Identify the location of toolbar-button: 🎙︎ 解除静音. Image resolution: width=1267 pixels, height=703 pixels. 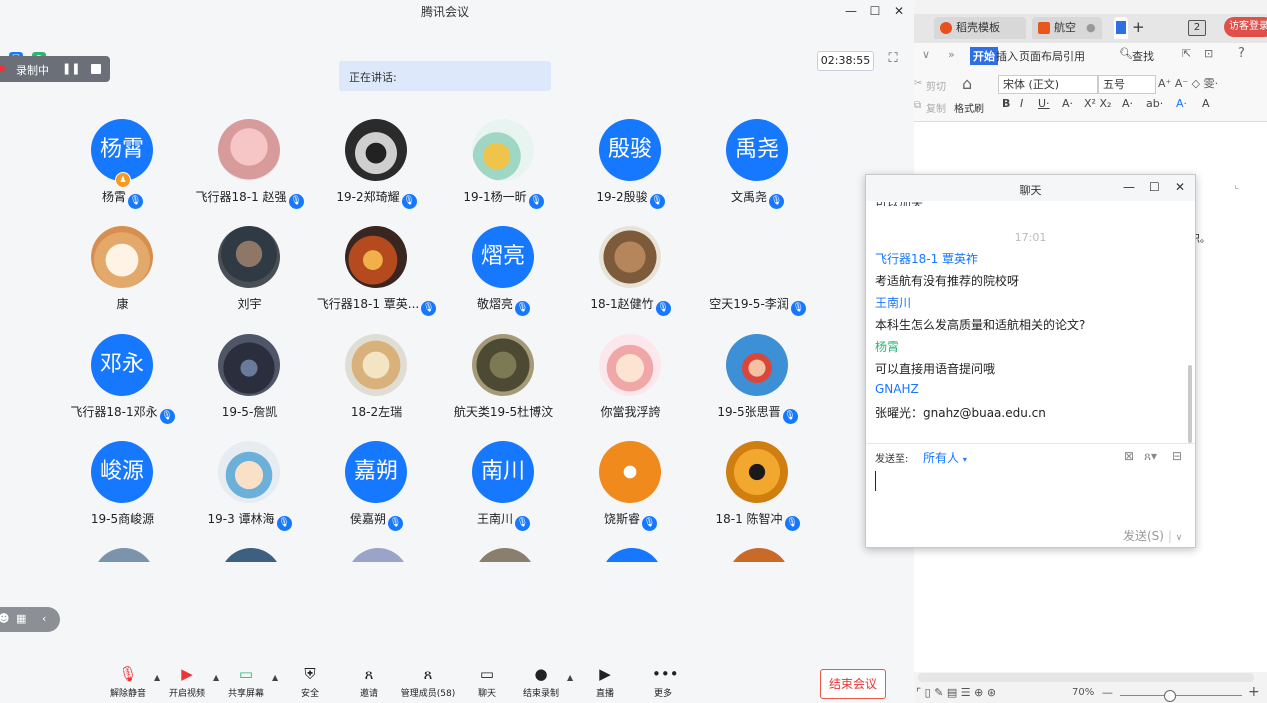
(128, 682).